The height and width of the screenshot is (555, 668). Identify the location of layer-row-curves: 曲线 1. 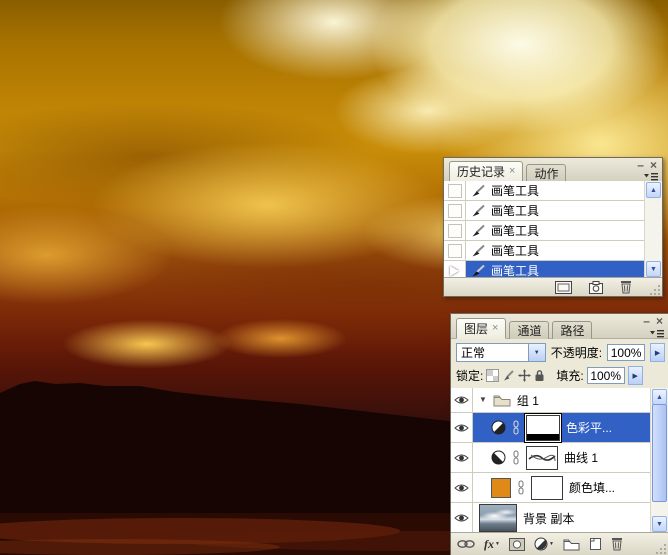
(551, 458).